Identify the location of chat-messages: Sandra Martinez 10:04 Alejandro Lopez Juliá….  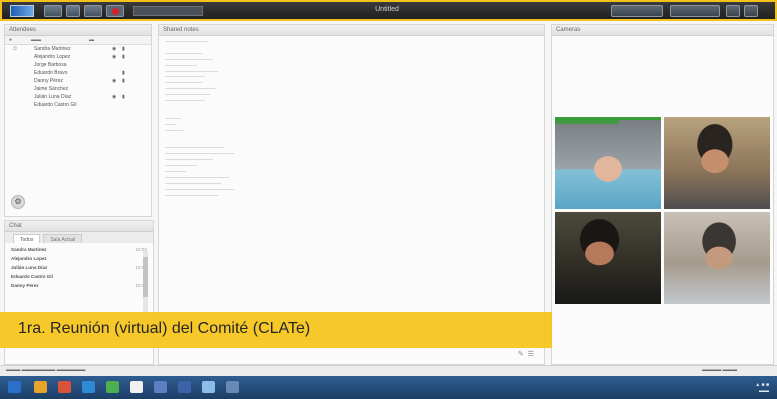
(79, 265).